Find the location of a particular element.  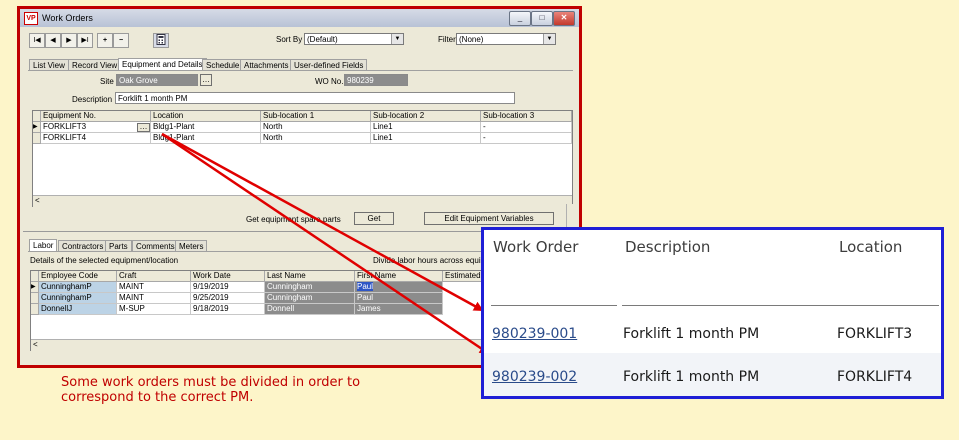

column-header-description: Description is located at coordinates (668, 247).